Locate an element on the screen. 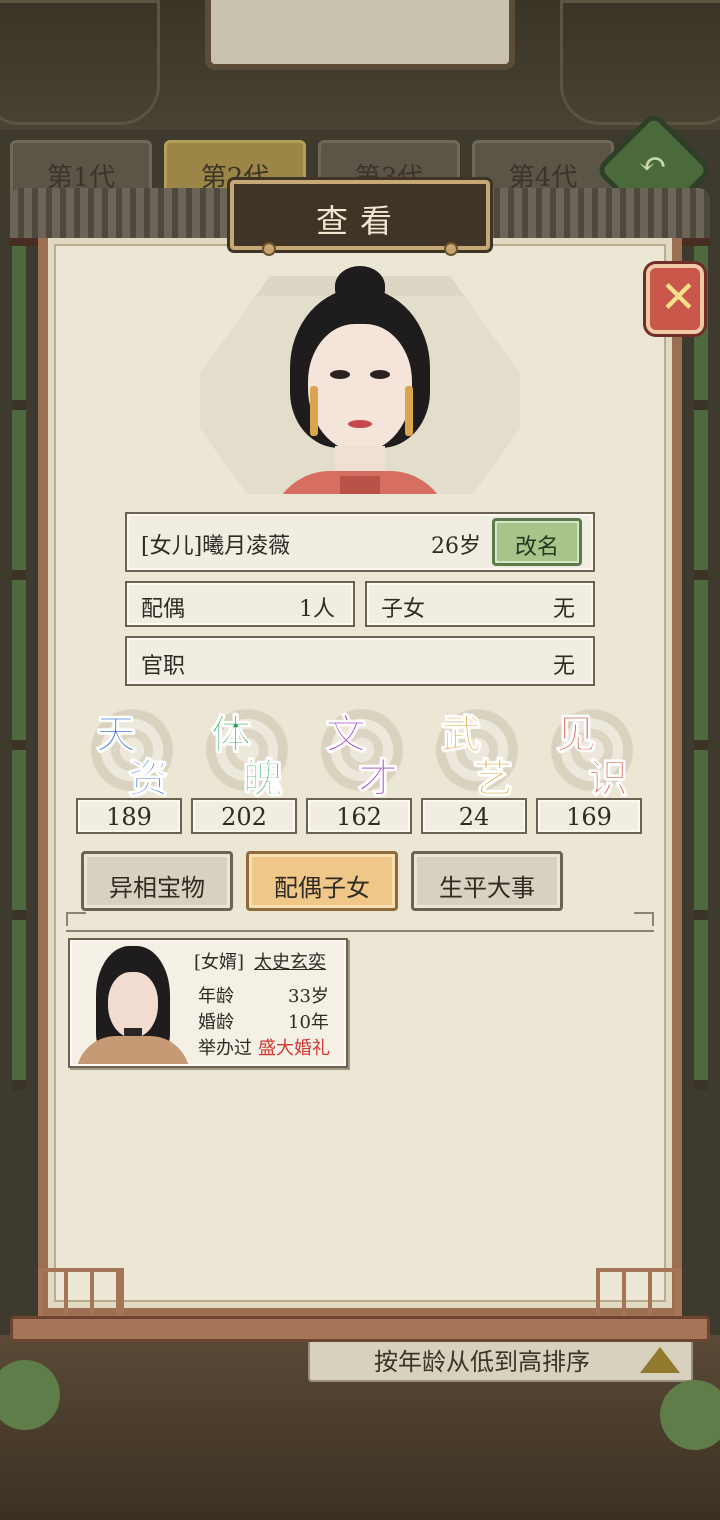 The width and height of the screenshot is (720, 1520). tab-life-events: 生平大事 is located at coordinates (487, 881).